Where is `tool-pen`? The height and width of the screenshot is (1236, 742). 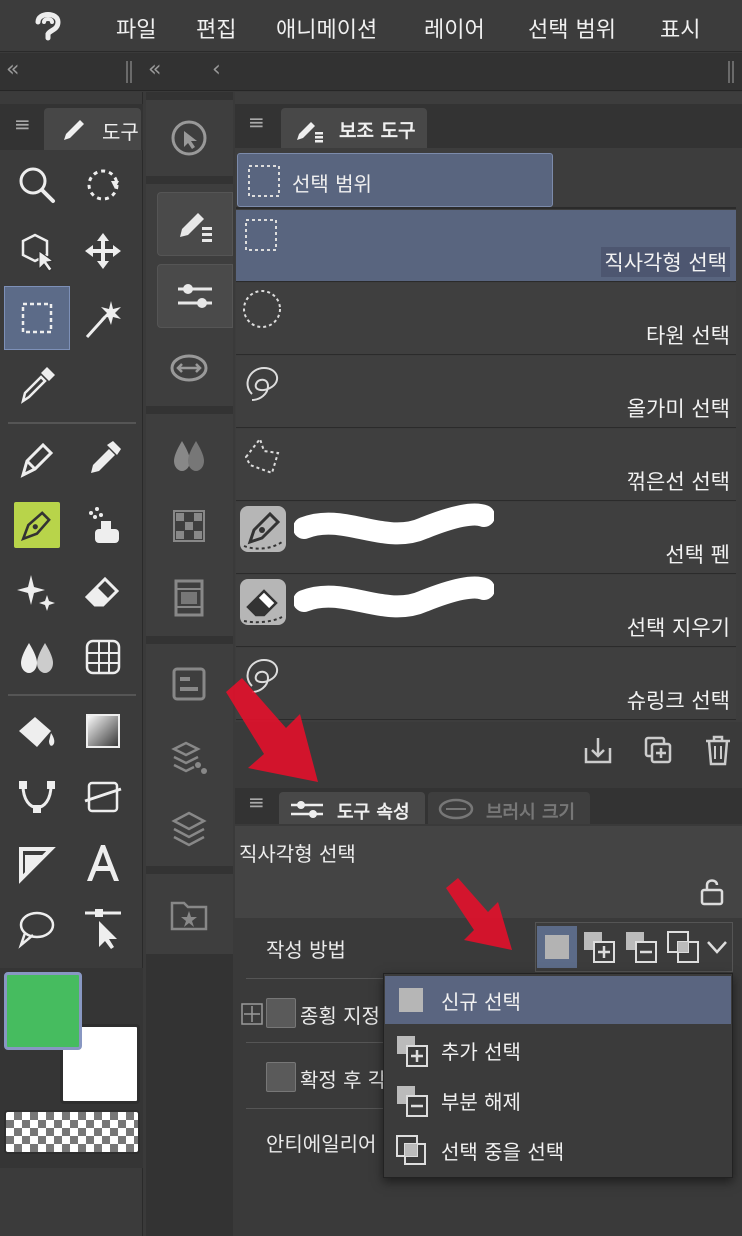
tool-pen is located at coordinates (37, 459).